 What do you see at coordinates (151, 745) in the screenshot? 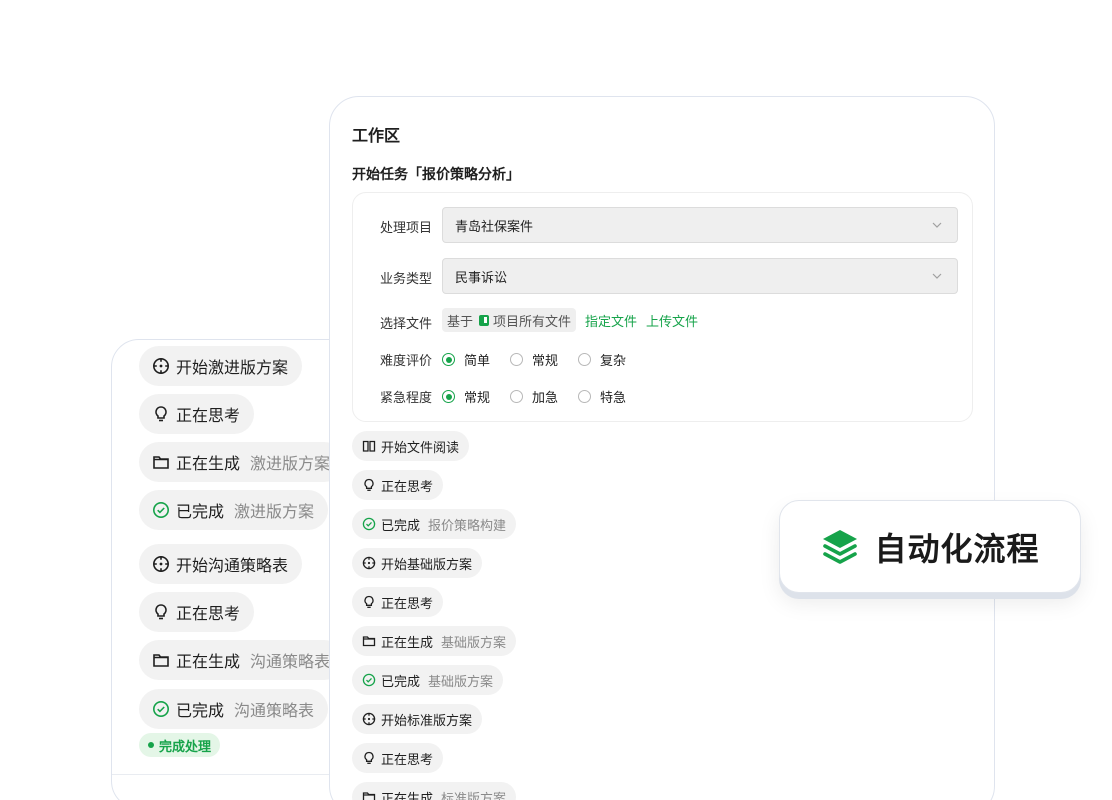
I see `status-dot` at bounding box center [151, 745].